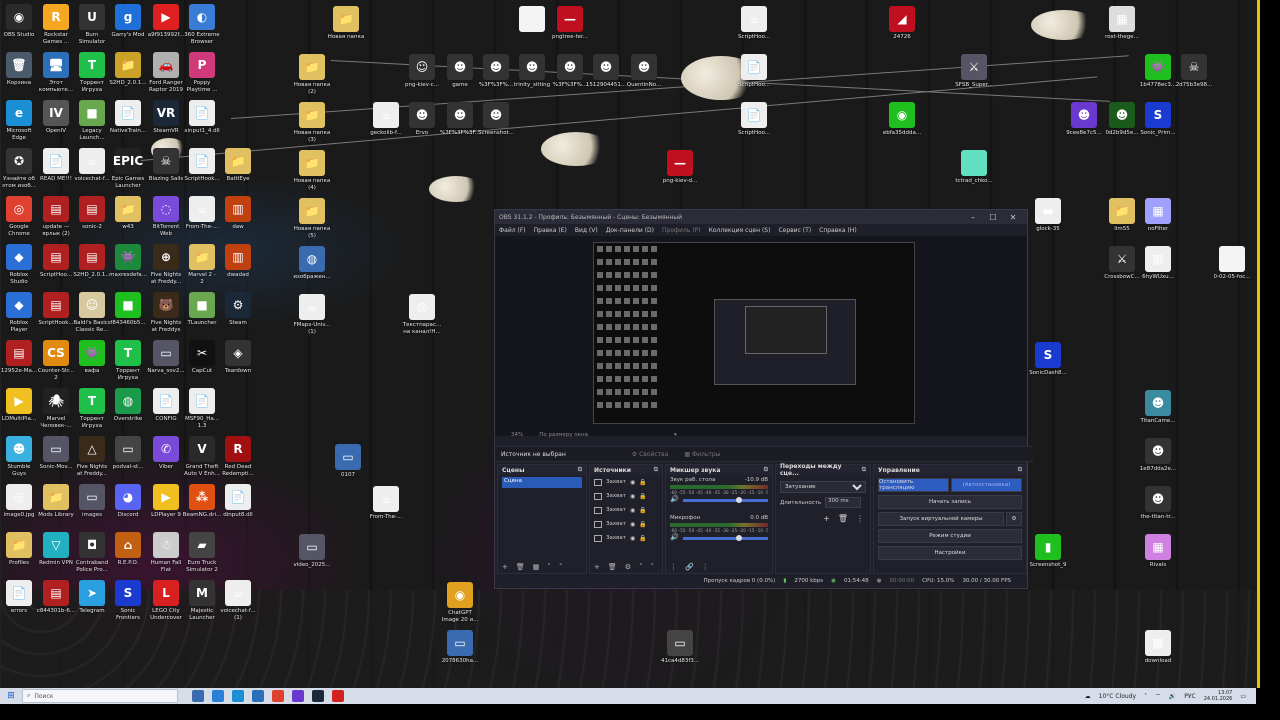  Describe the element at coordinates (973, 217) in the screenshot. I see `minimize-icon: –` at that location.